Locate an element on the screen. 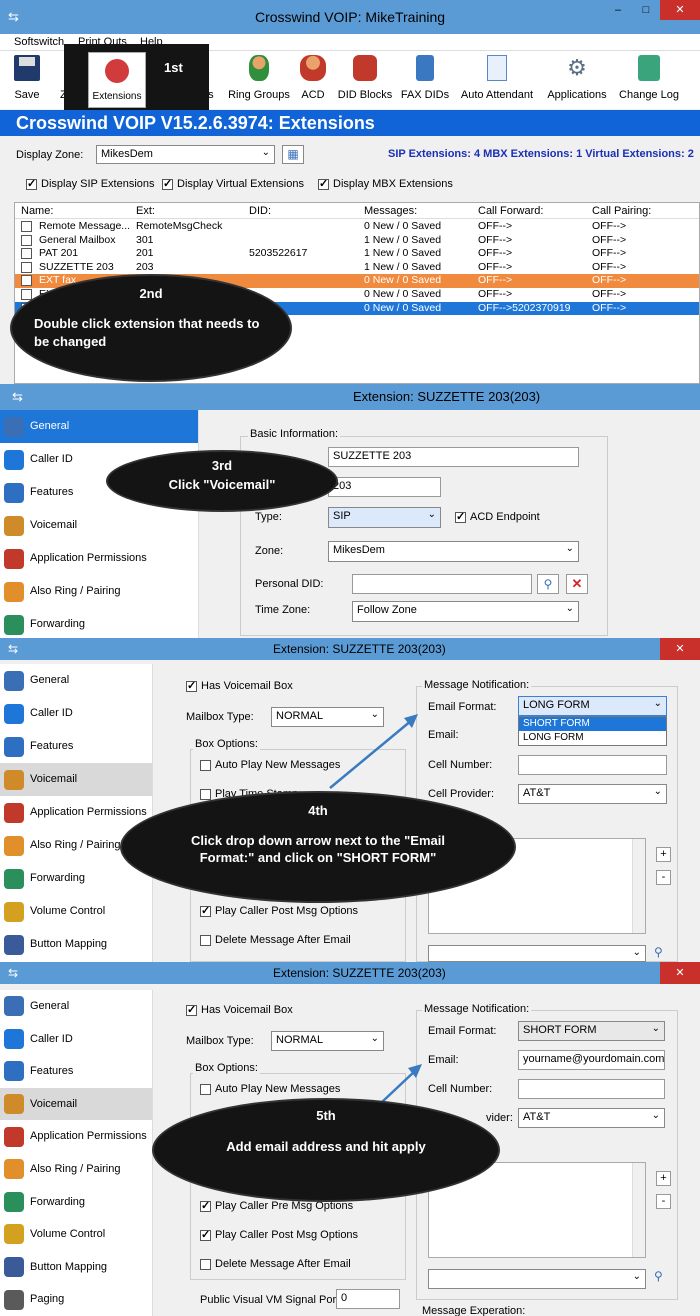  menu-softswitch: Softswitch is located at coordinates (39, 42).